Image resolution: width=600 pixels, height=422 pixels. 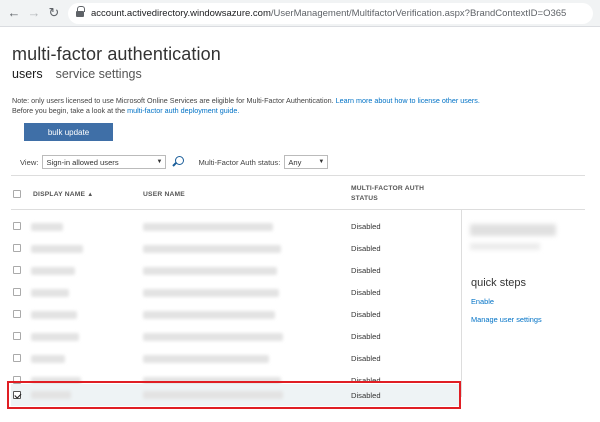 What do you see at coordinates (17, 194) in the screenshot?
I see `select-all-checkbox` at bounding box center [17, 194].